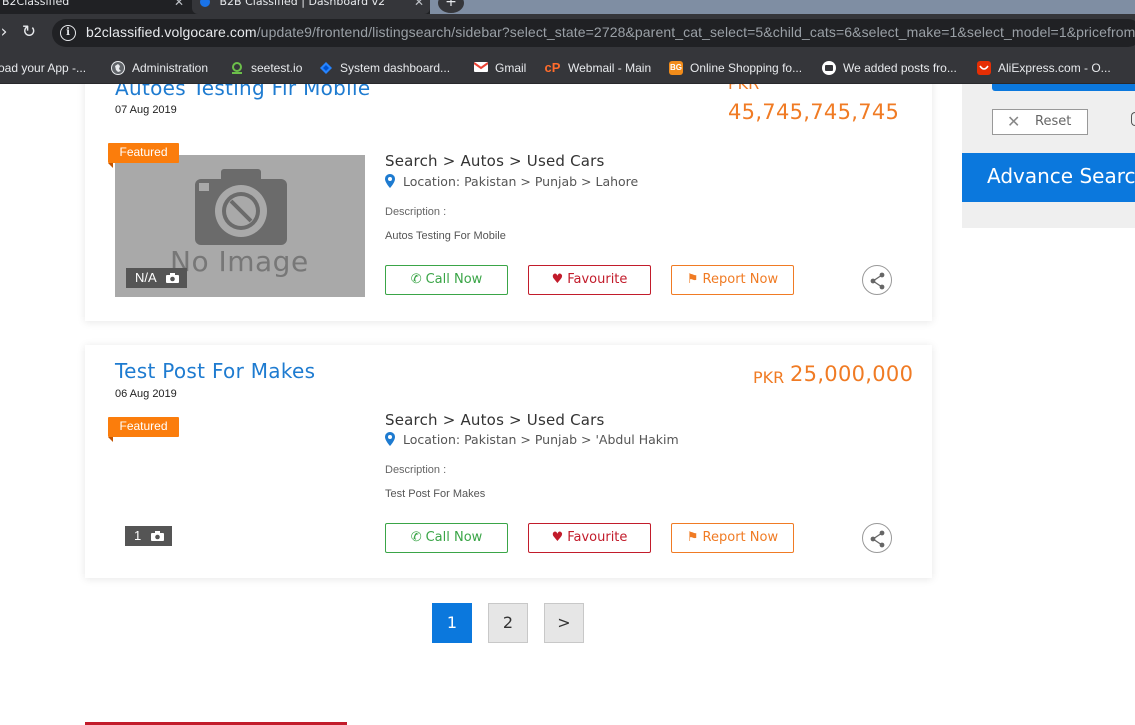 Image resolution: width=1135 pixels, height=725 pixels. Describe the element at coordinates (159, 68) in the screenshot. I see `bookmark-item: Administration` at that location.